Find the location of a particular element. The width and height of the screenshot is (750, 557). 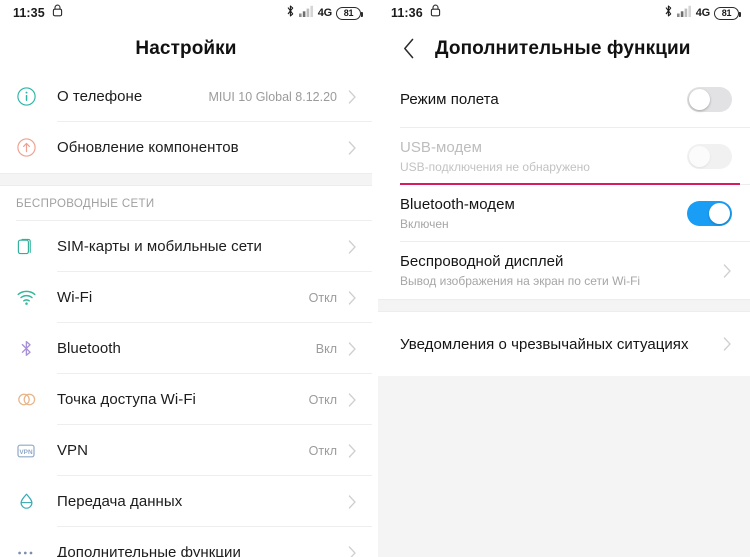

sidebar-item-hotspot: Точка доступа Wi-Fi Откл is located at coordinates (186, 399).